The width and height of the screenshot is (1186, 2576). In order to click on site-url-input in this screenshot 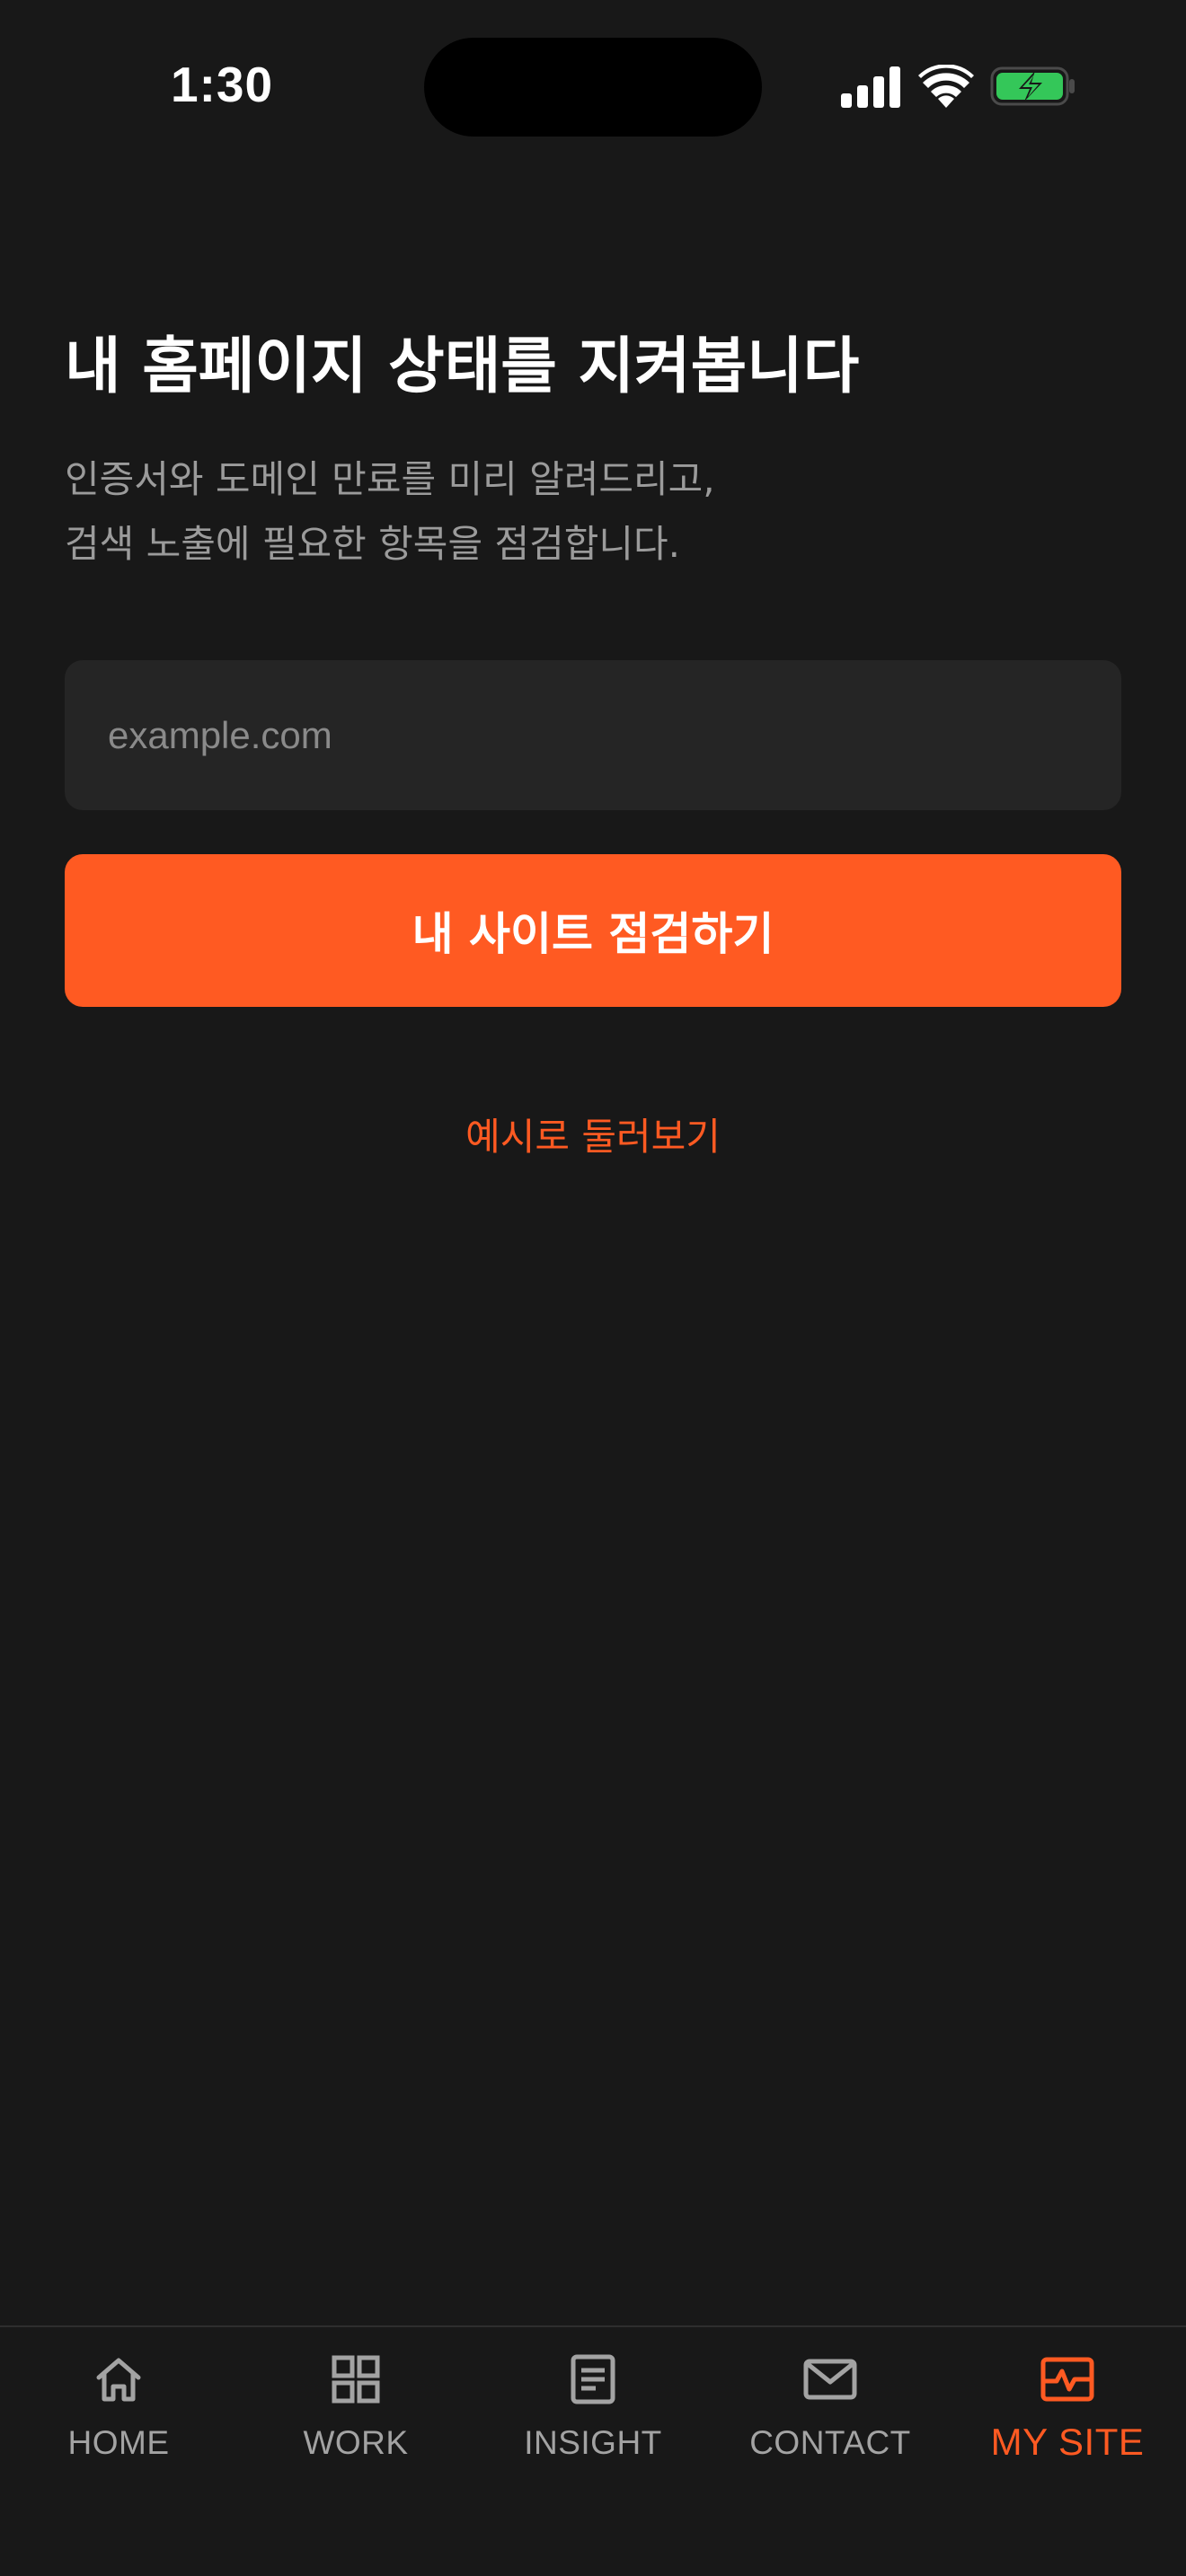, I will do `click(593, 735)`.